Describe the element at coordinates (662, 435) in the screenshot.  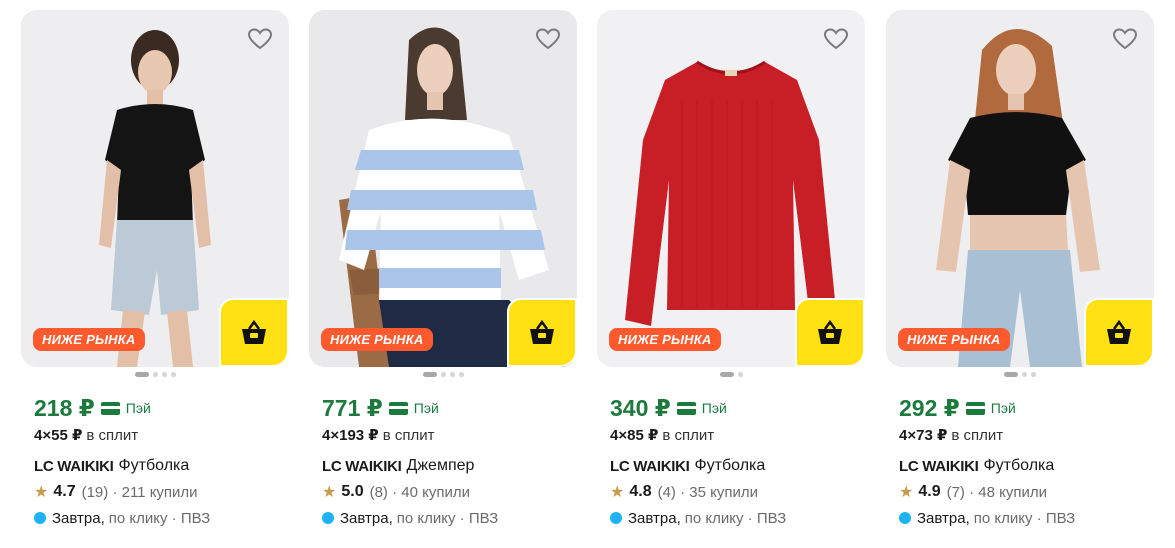
I see `split-payment: 4×85 ₽ в сплит` at that location.